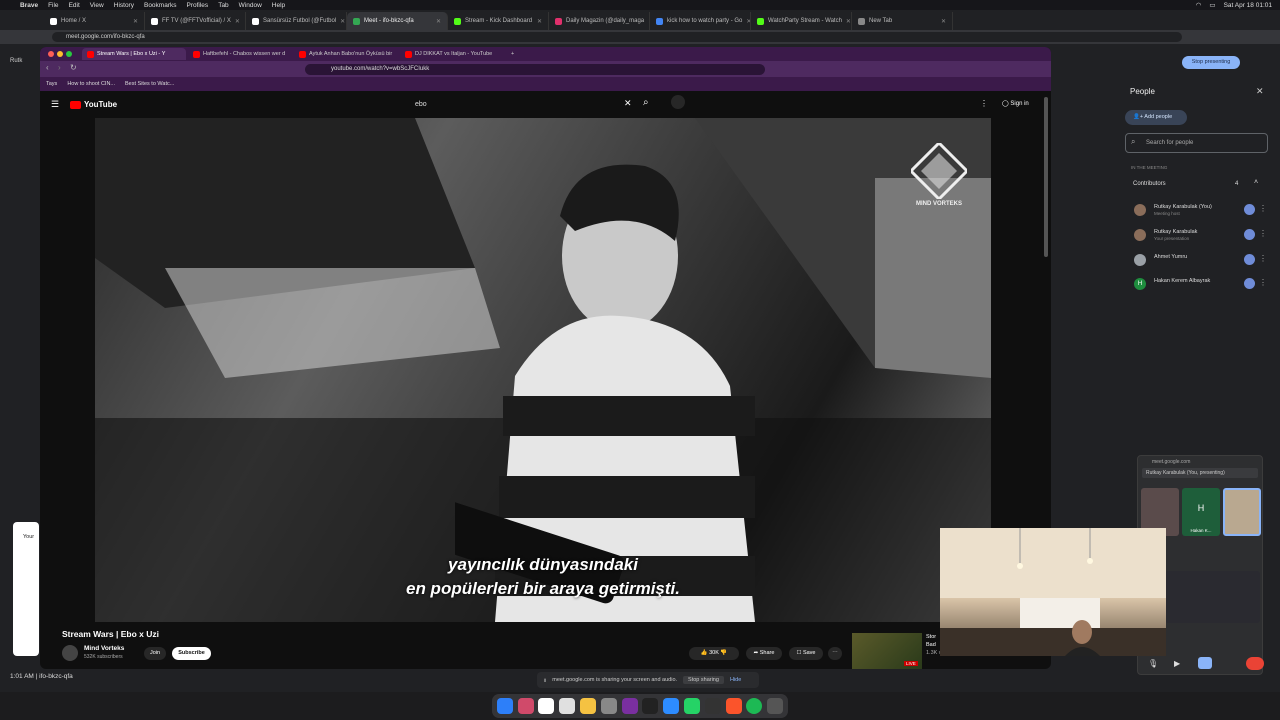 The height and width of the screenshot is (720, 1280). I want to click on outer-tab: Home / X ✕, so click(94, 21).